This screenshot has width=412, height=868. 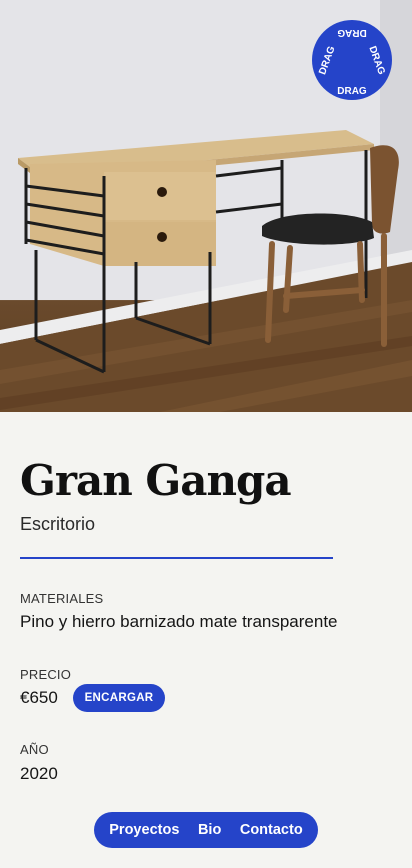 What do you see at coordinates (34, 749) in the screenshot?
I see `year-label: AÑO` at bounding box center [34, 749].